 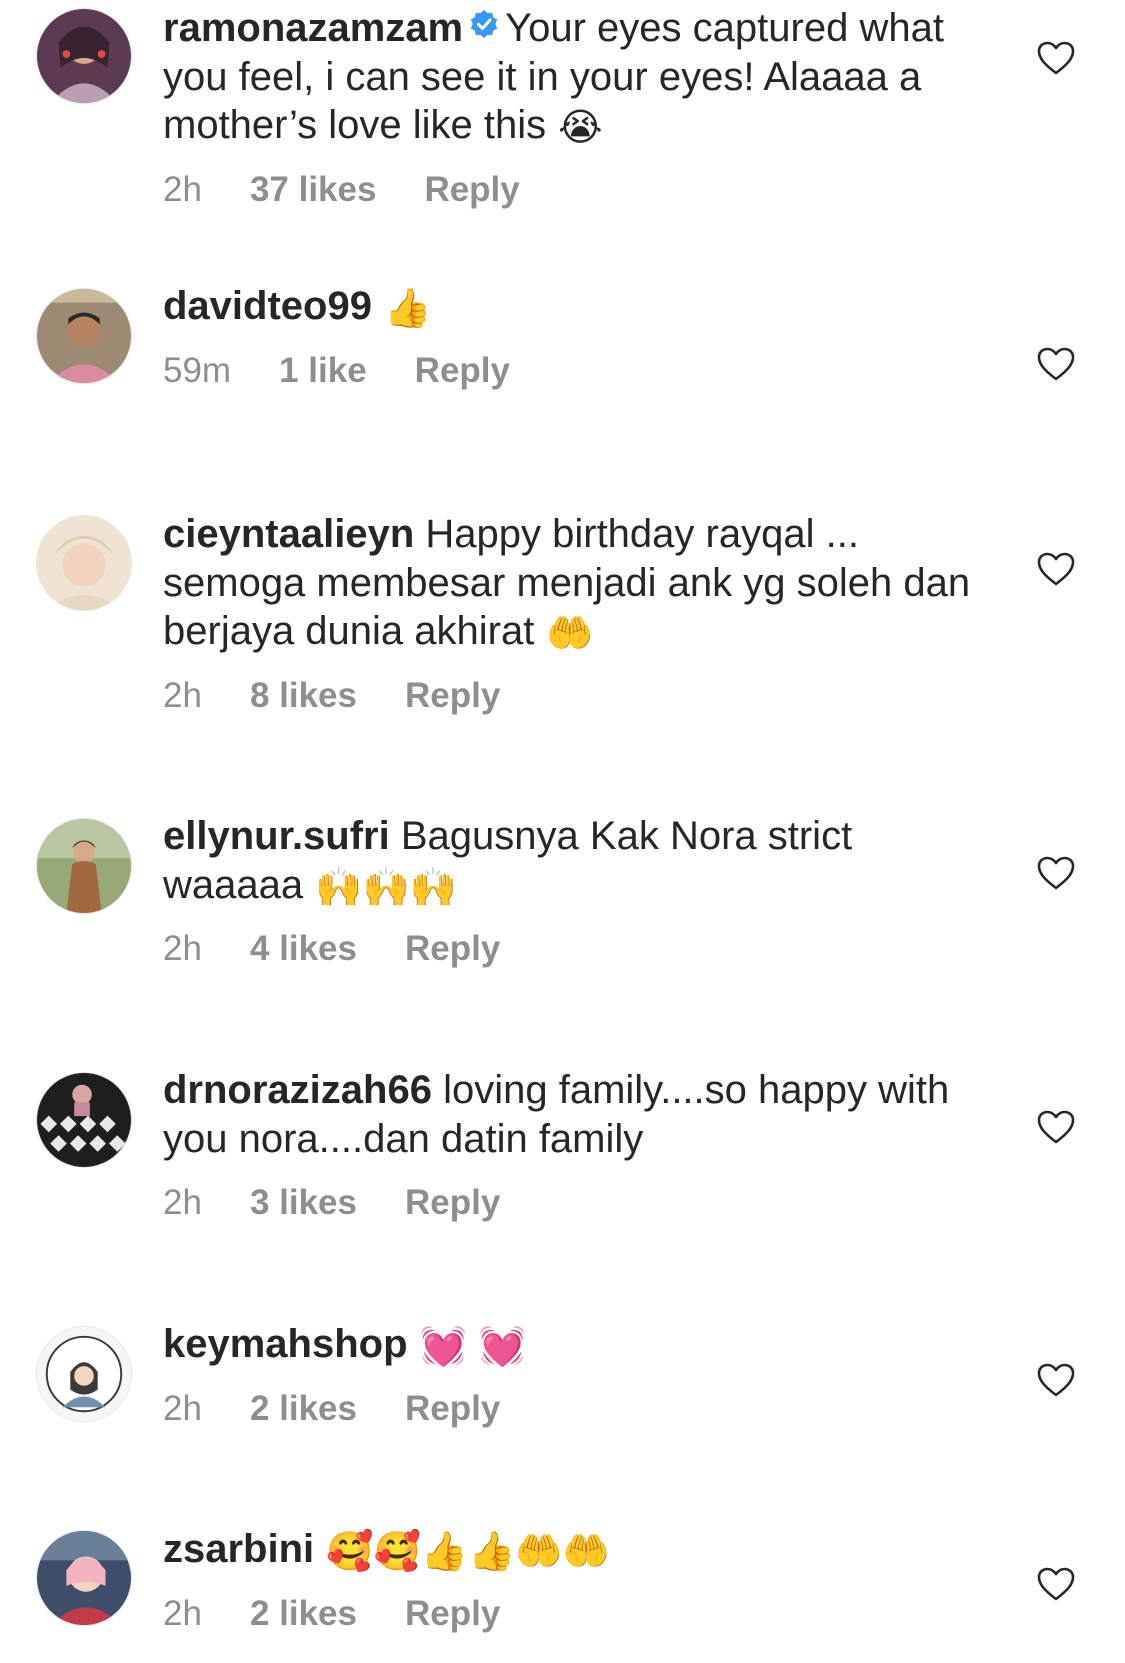 What do you see at coordinates (568, 1203) in the screenshot?
I see `comment-meta: 2h 3 likes Reply` at bounding box center [568, 1203].